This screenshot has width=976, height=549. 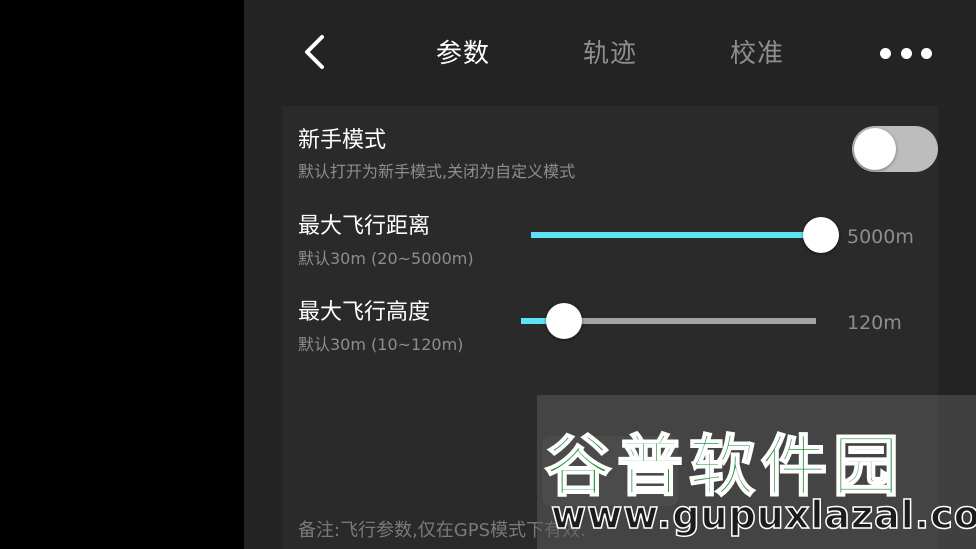 I want to click on beginner-mode-toggle, so click(x=895, y=149).